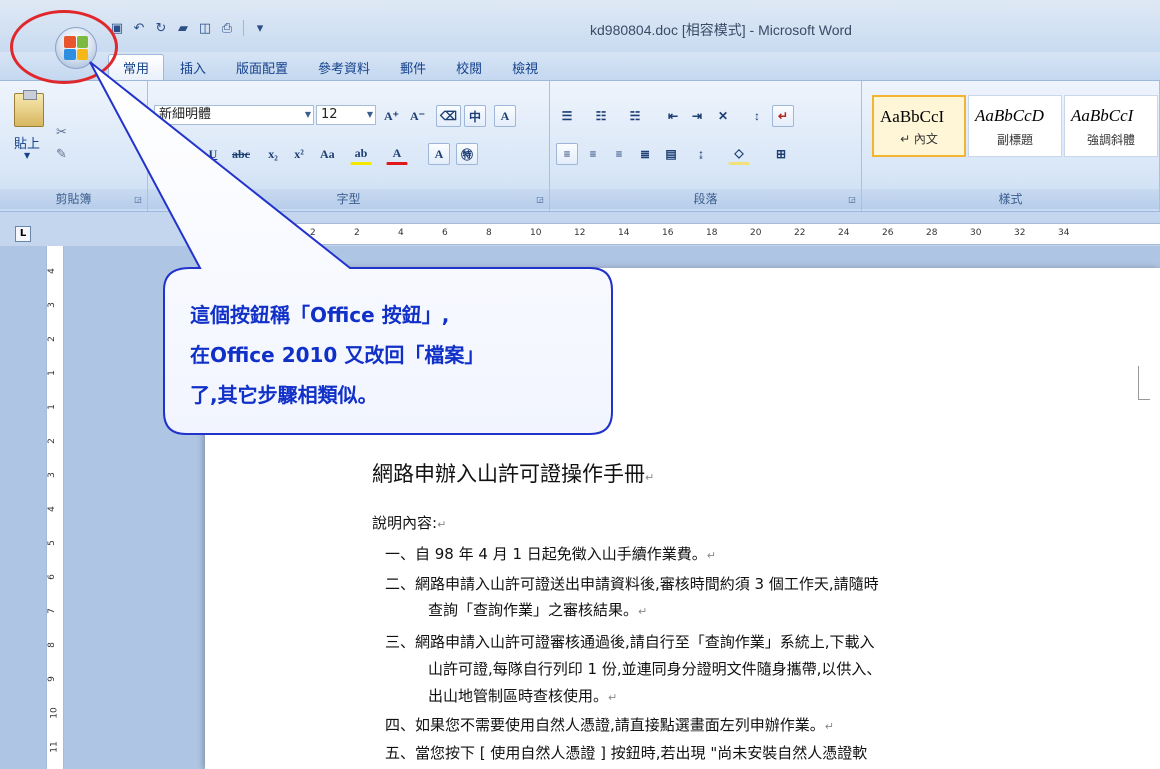 The width and height of the screenshot is (1160, 769). Describe the element at coordinates (580, 233) in the screenshot. I see `ruler-tick: 12` at that location.